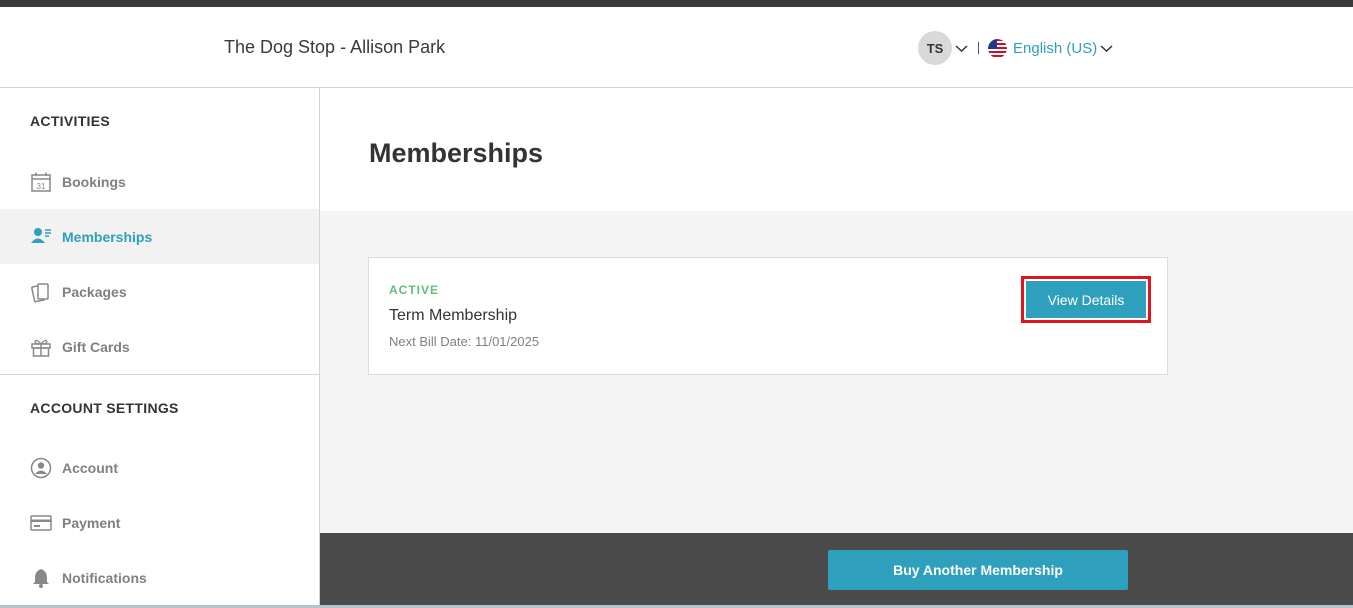 Image resolution: width=1353 pixels, height=608 pixels. I want to click on account-icon, so click(41, 468).